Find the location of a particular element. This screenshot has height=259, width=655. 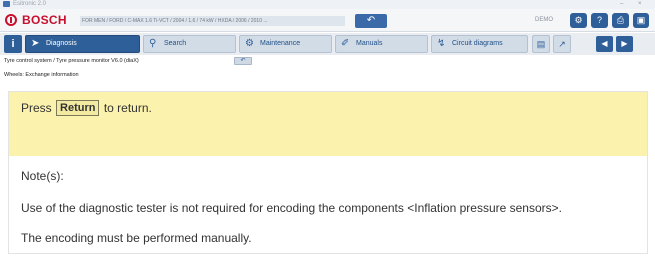

document-icon: ▤ is located at coordinates (541, 44).